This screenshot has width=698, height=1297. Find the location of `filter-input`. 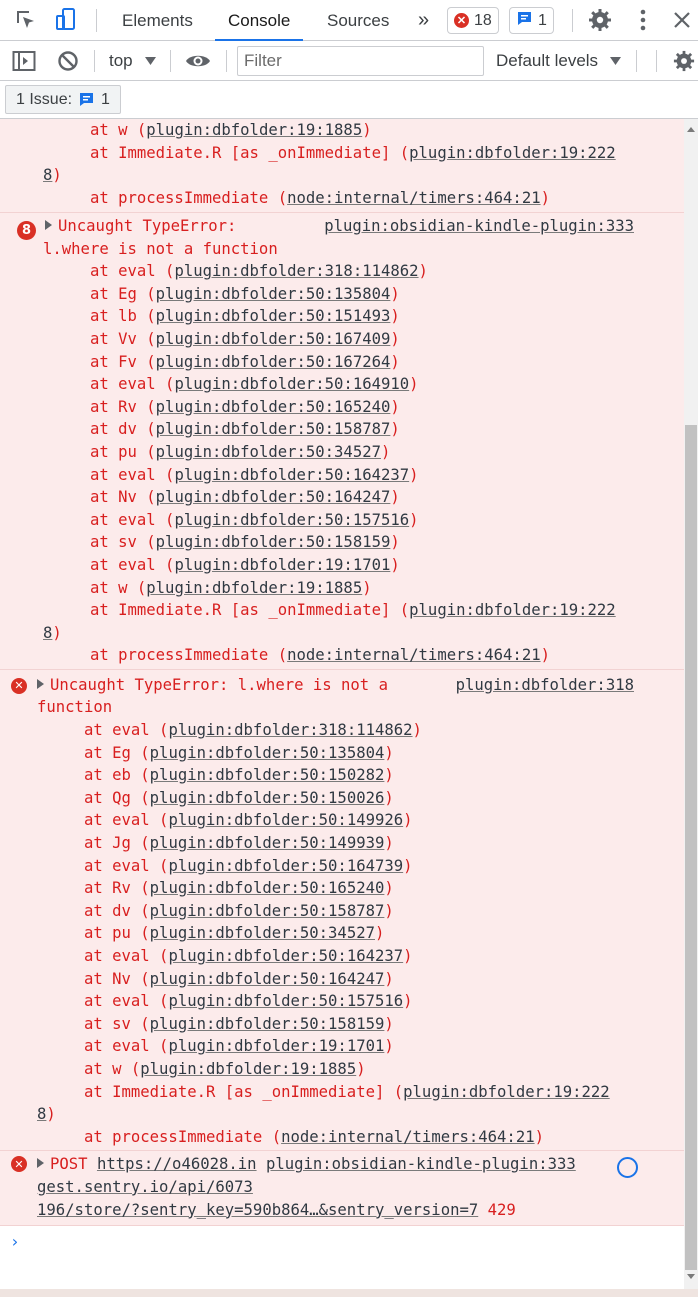

filter-input is located at coordinates (360, 61).